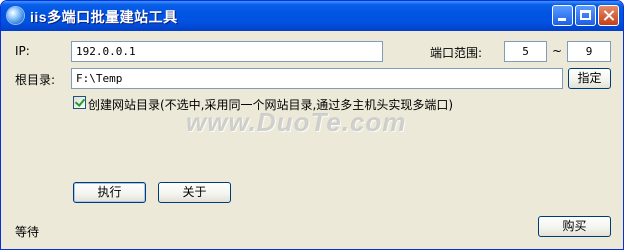 The height and width of the screenshot is (250, 624). I want to click on port-start-input: 5, so click(525, 51).